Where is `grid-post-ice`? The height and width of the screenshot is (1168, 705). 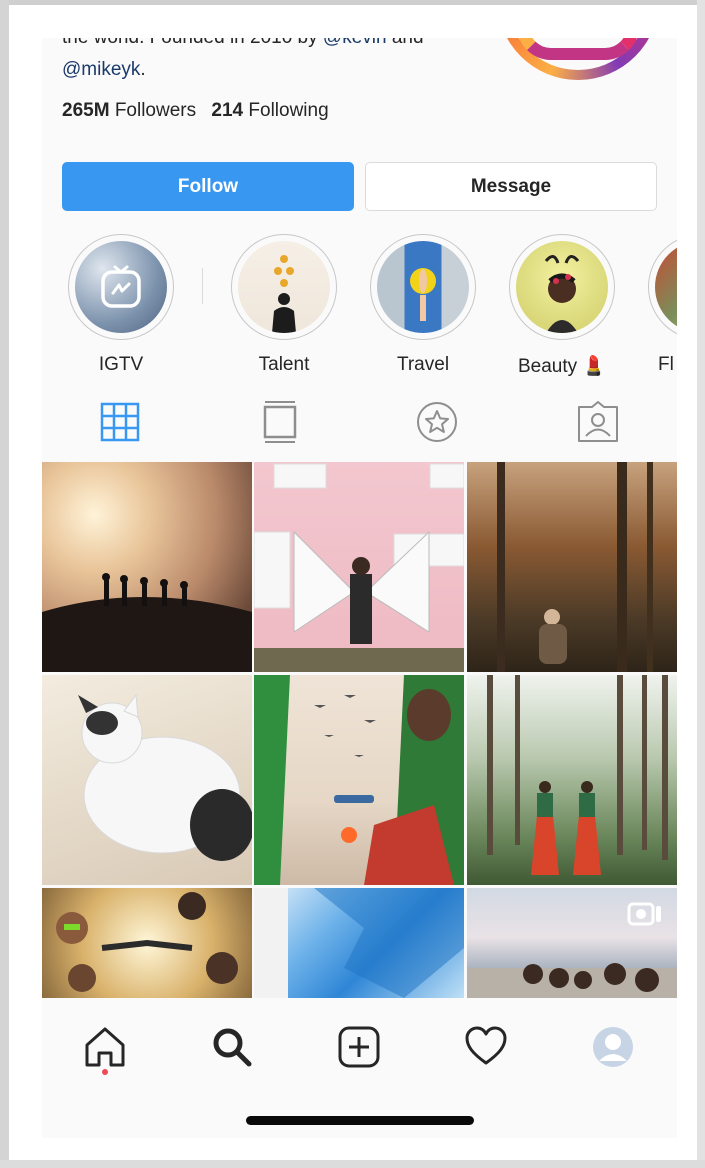
grid-post-ice is located at coordinates (359, 943).